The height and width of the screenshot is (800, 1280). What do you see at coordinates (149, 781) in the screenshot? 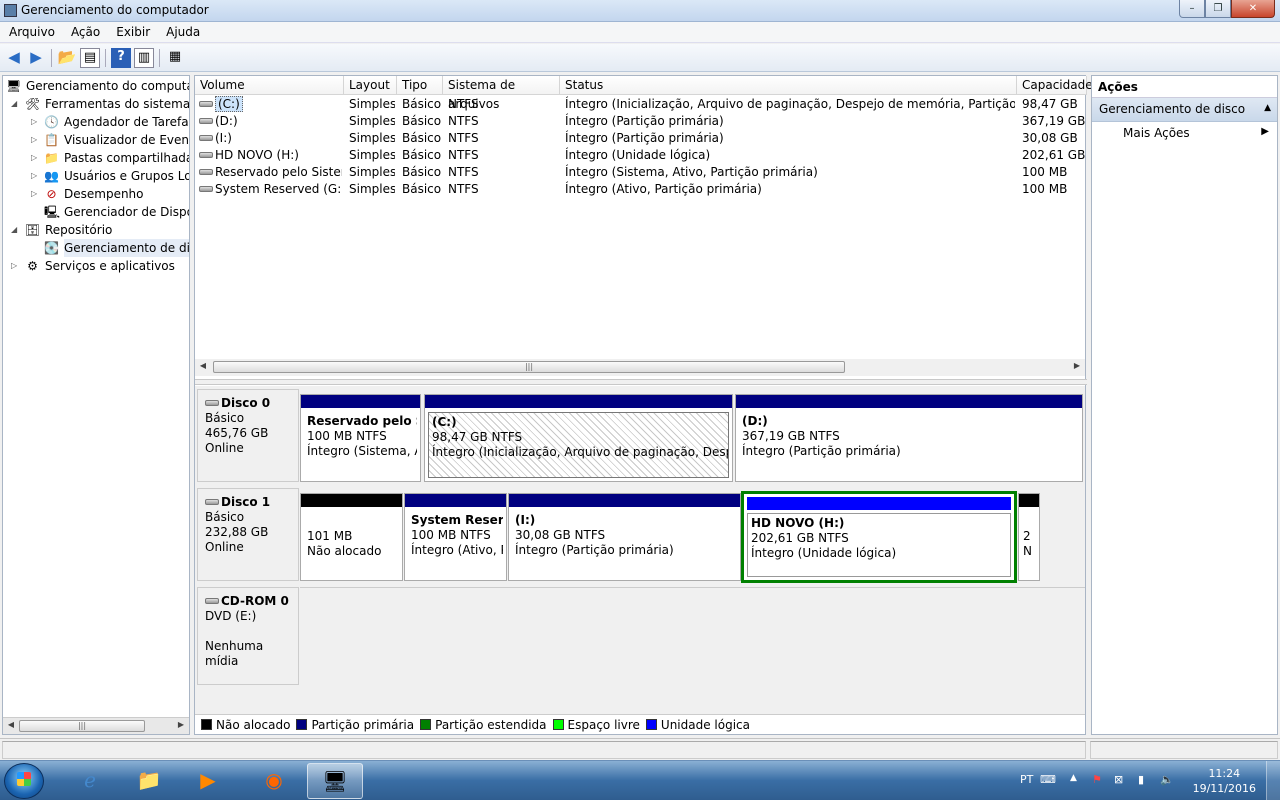
I see `file-explorer-icon: 📁` at bounding box center [149, 781].